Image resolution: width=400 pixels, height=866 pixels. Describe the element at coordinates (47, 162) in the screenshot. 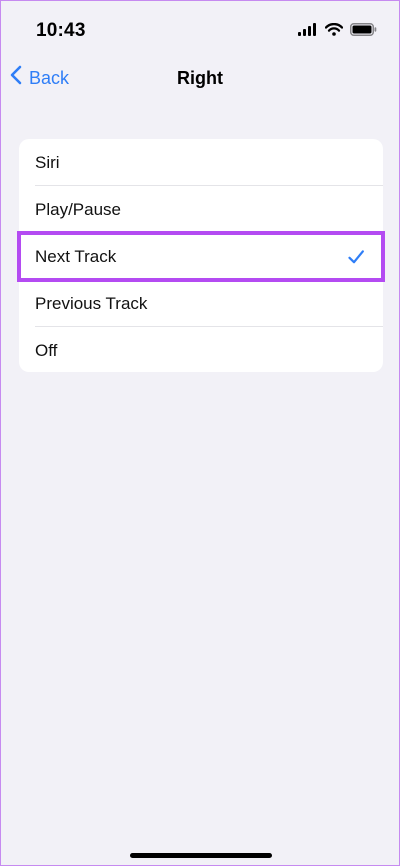

I see `option-label: Siri` at that location.